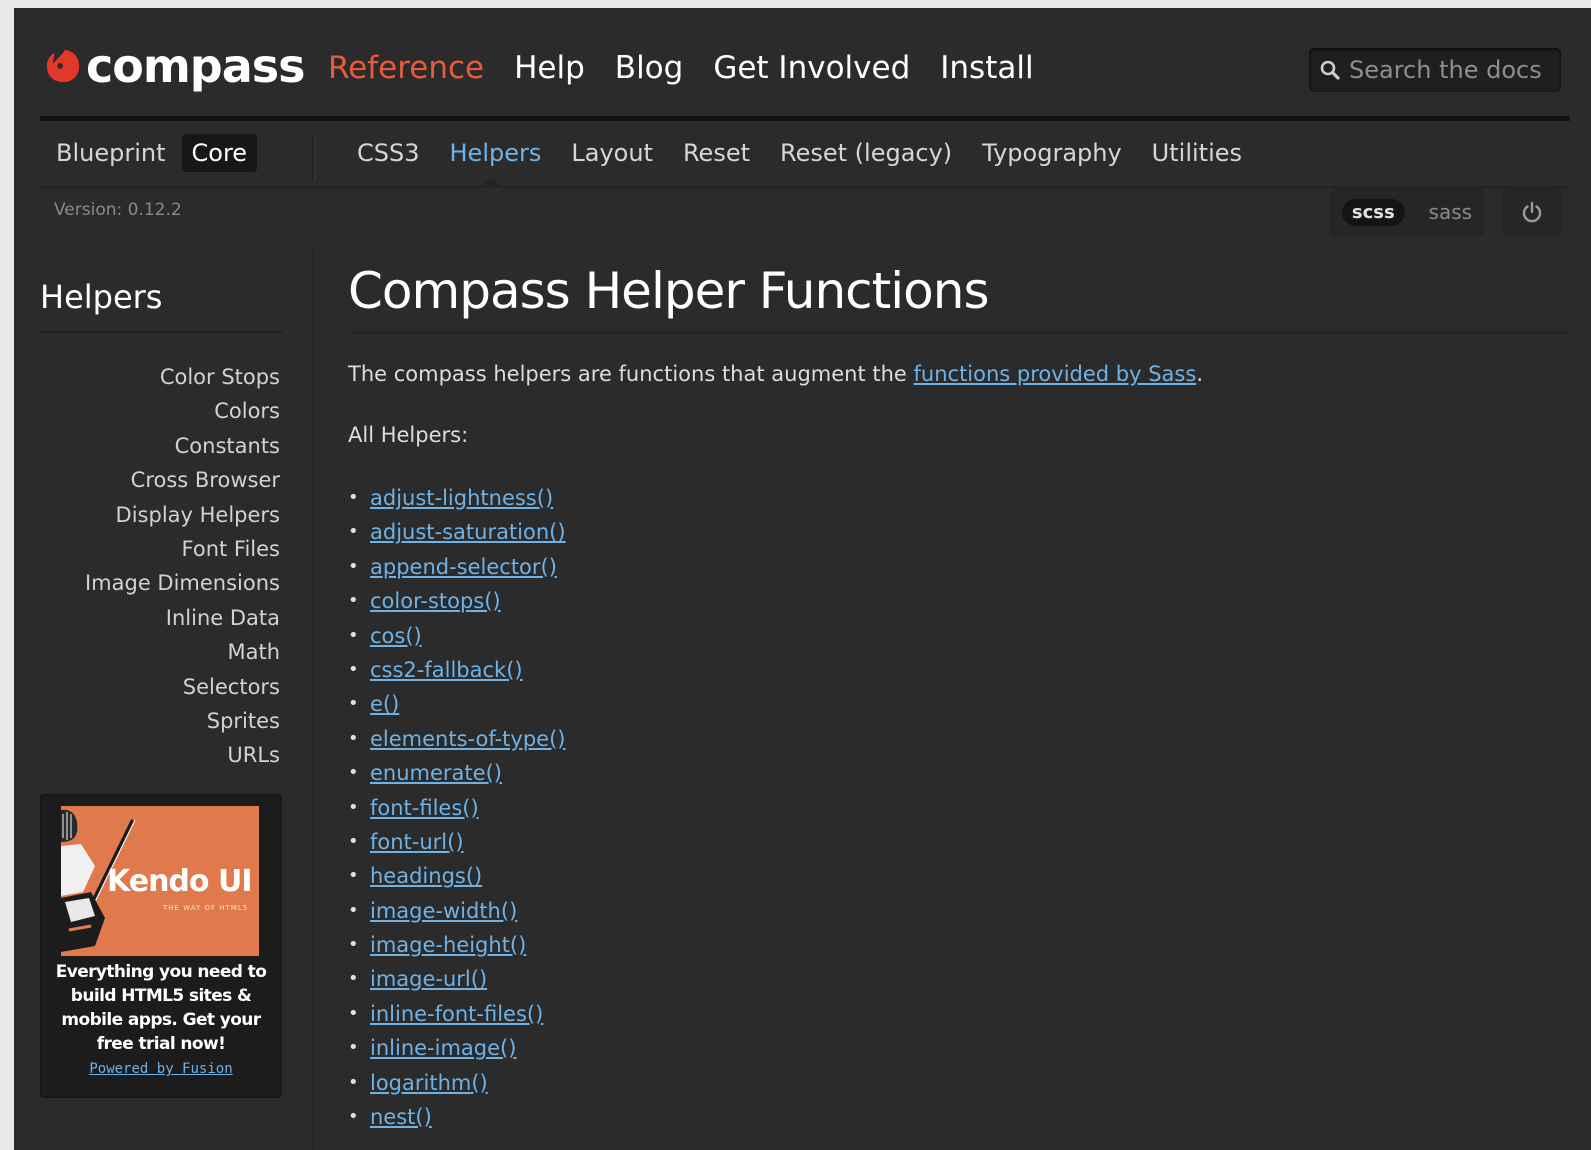  I want to click on sidebar-item-constants: Constants, so click(160, 446).